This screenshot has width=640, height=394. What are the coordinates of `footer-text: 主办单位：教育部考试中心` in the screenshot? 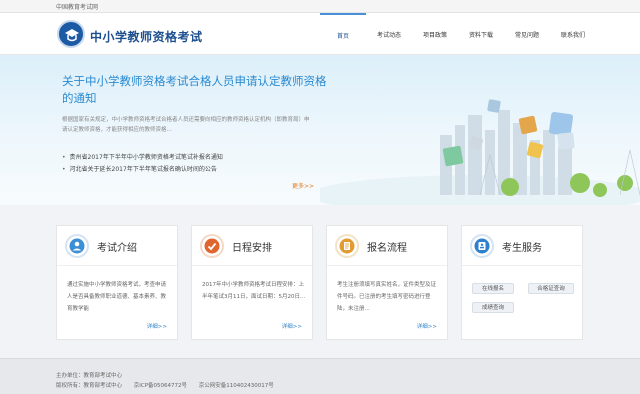 It's located at (89, 376).